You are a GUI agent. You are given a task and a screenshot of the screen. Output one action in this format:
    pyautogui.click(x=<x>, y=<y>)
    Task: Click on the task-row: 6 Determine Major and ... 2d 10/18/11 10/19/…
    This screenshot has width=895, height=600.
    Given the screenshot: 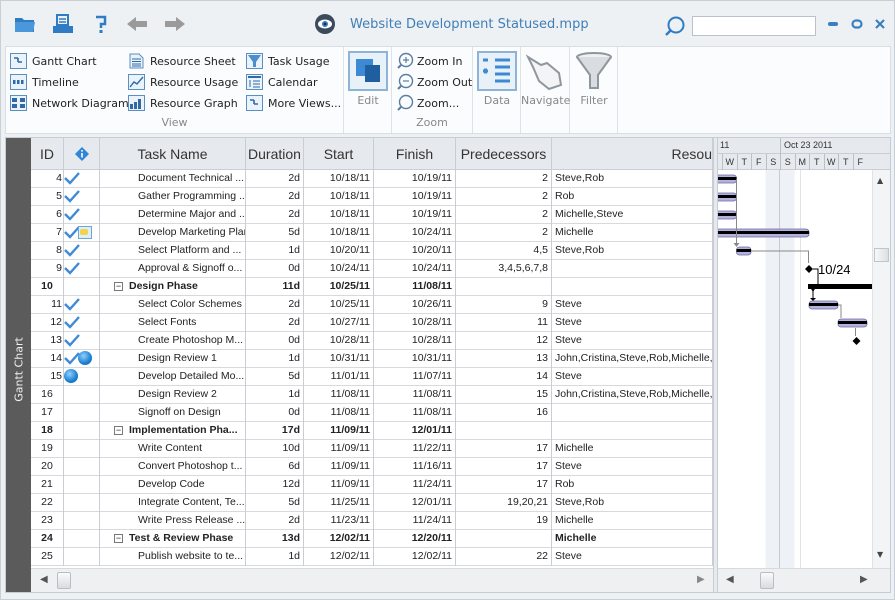 What is the action you would take?
    pyautogui.click(x=372, y=215)
    